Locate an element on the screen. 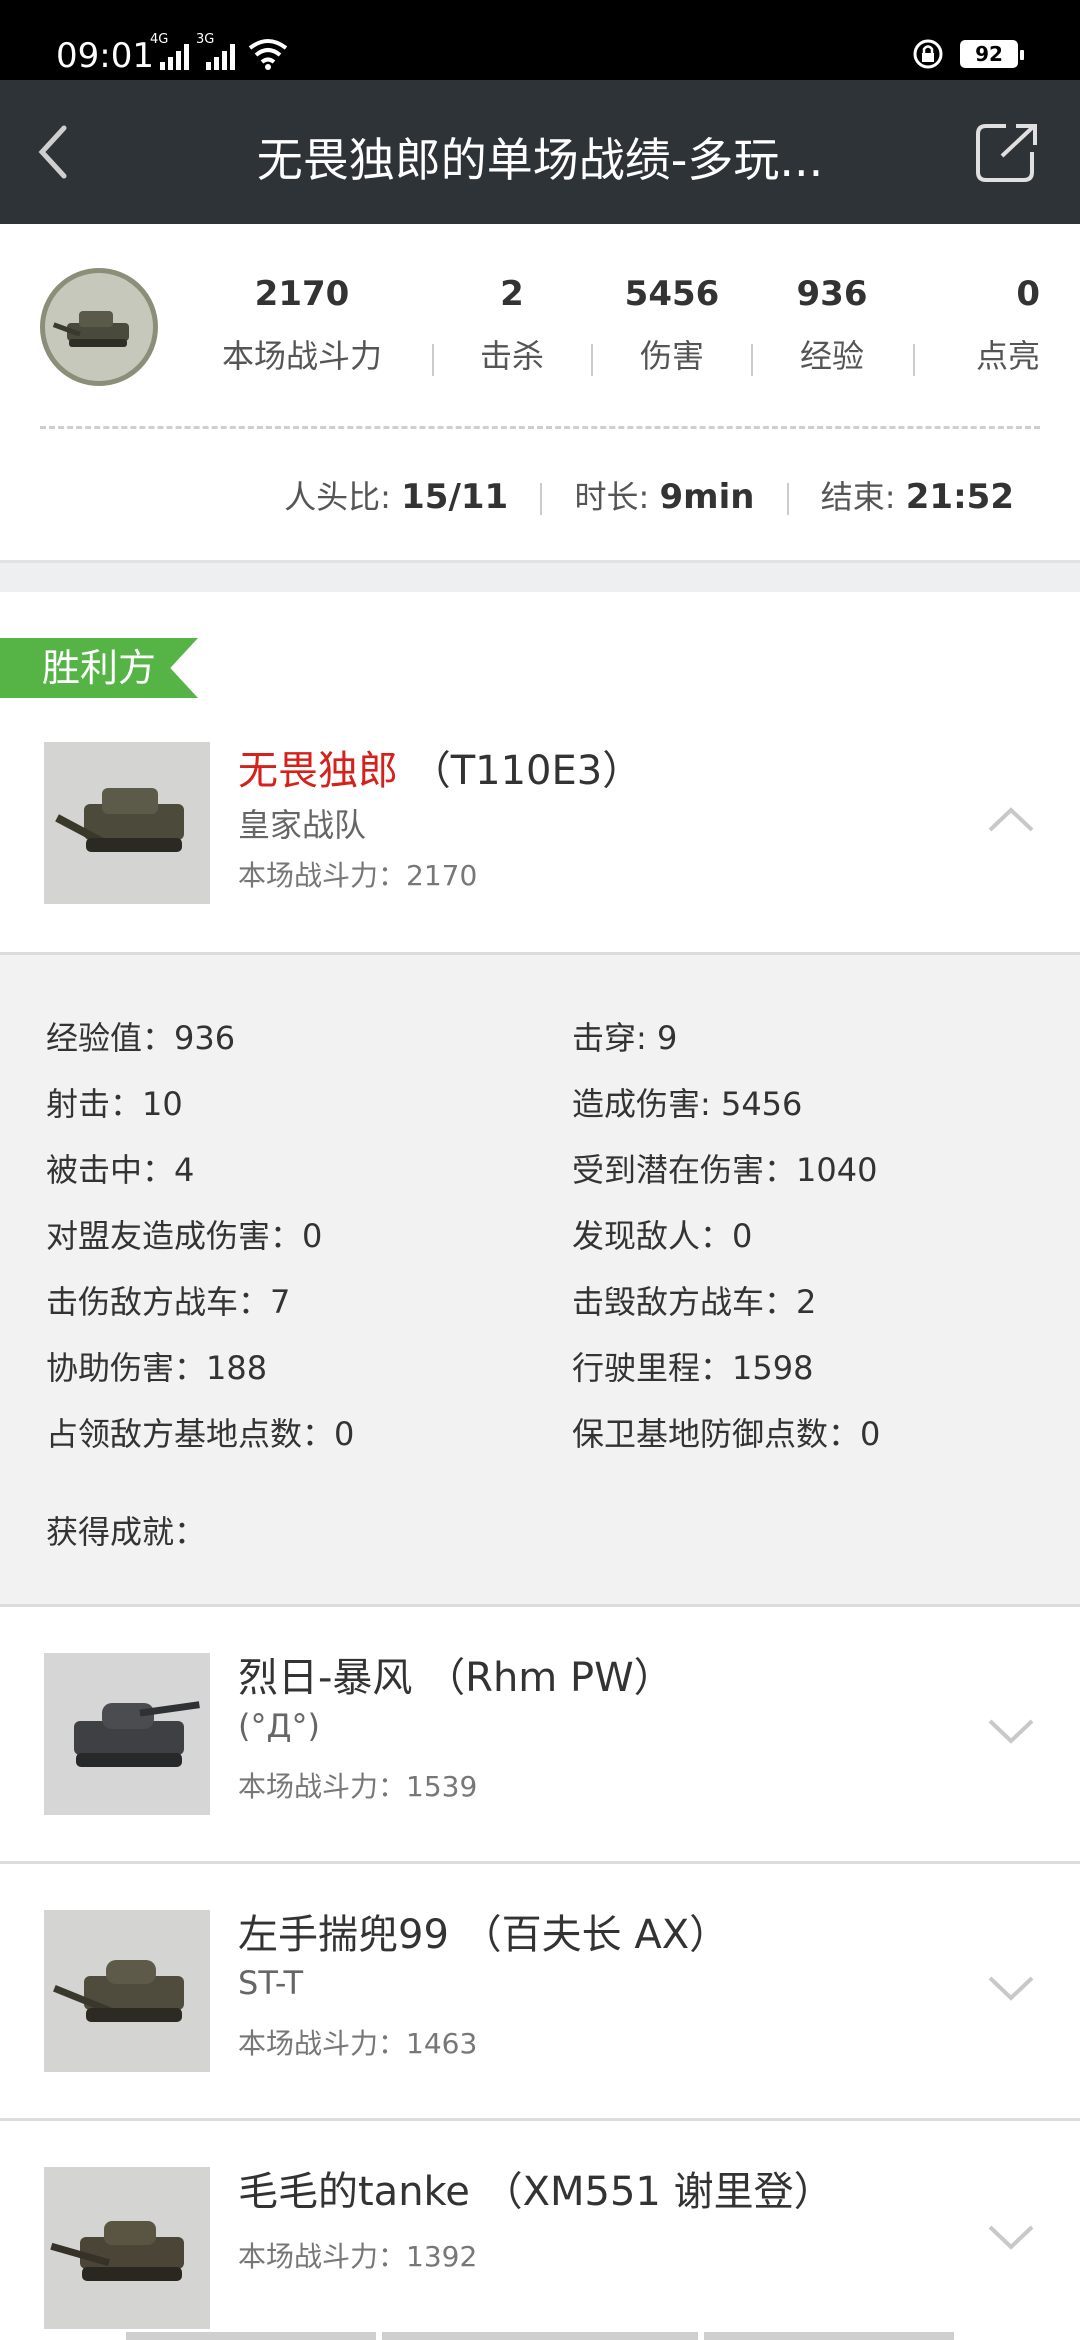  player-power: 本场战斗力：1539 is located at coordinates (358, 1786).